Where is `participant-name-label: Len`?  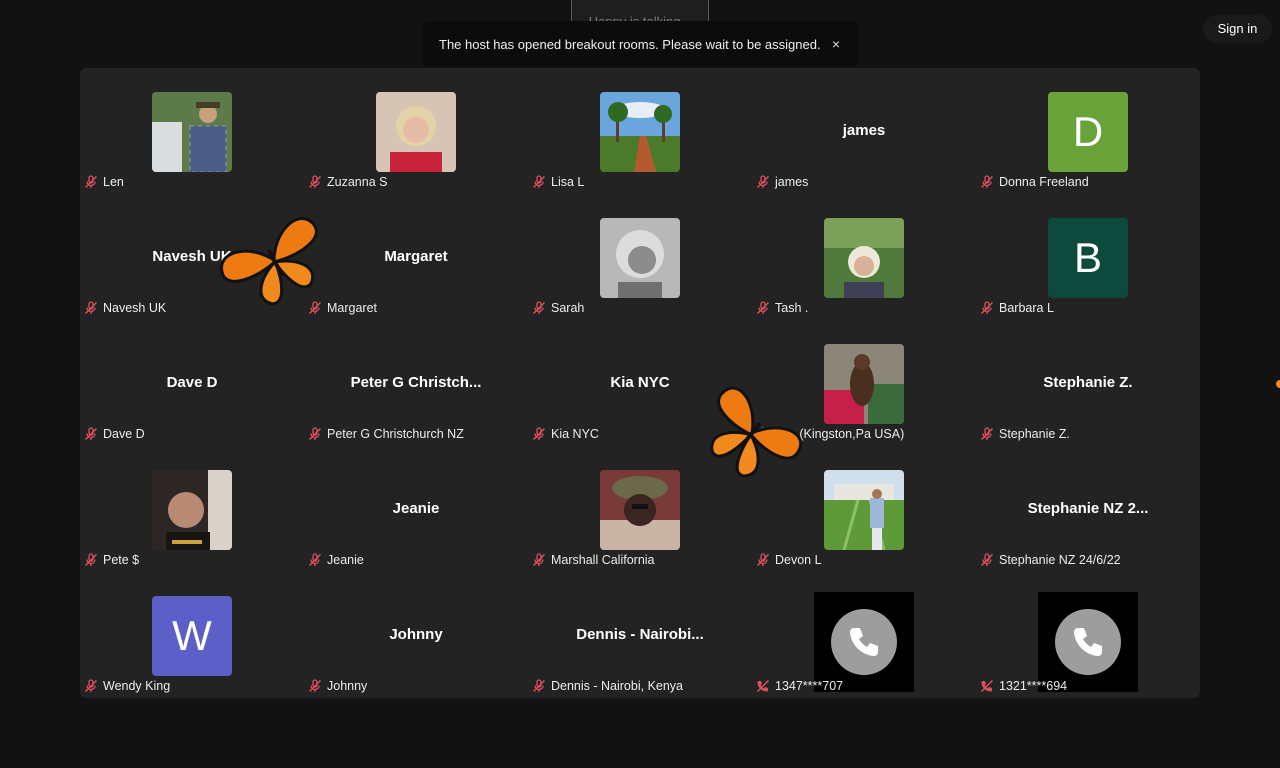
participant-name-label: Len is located at coordinates (104, 182).